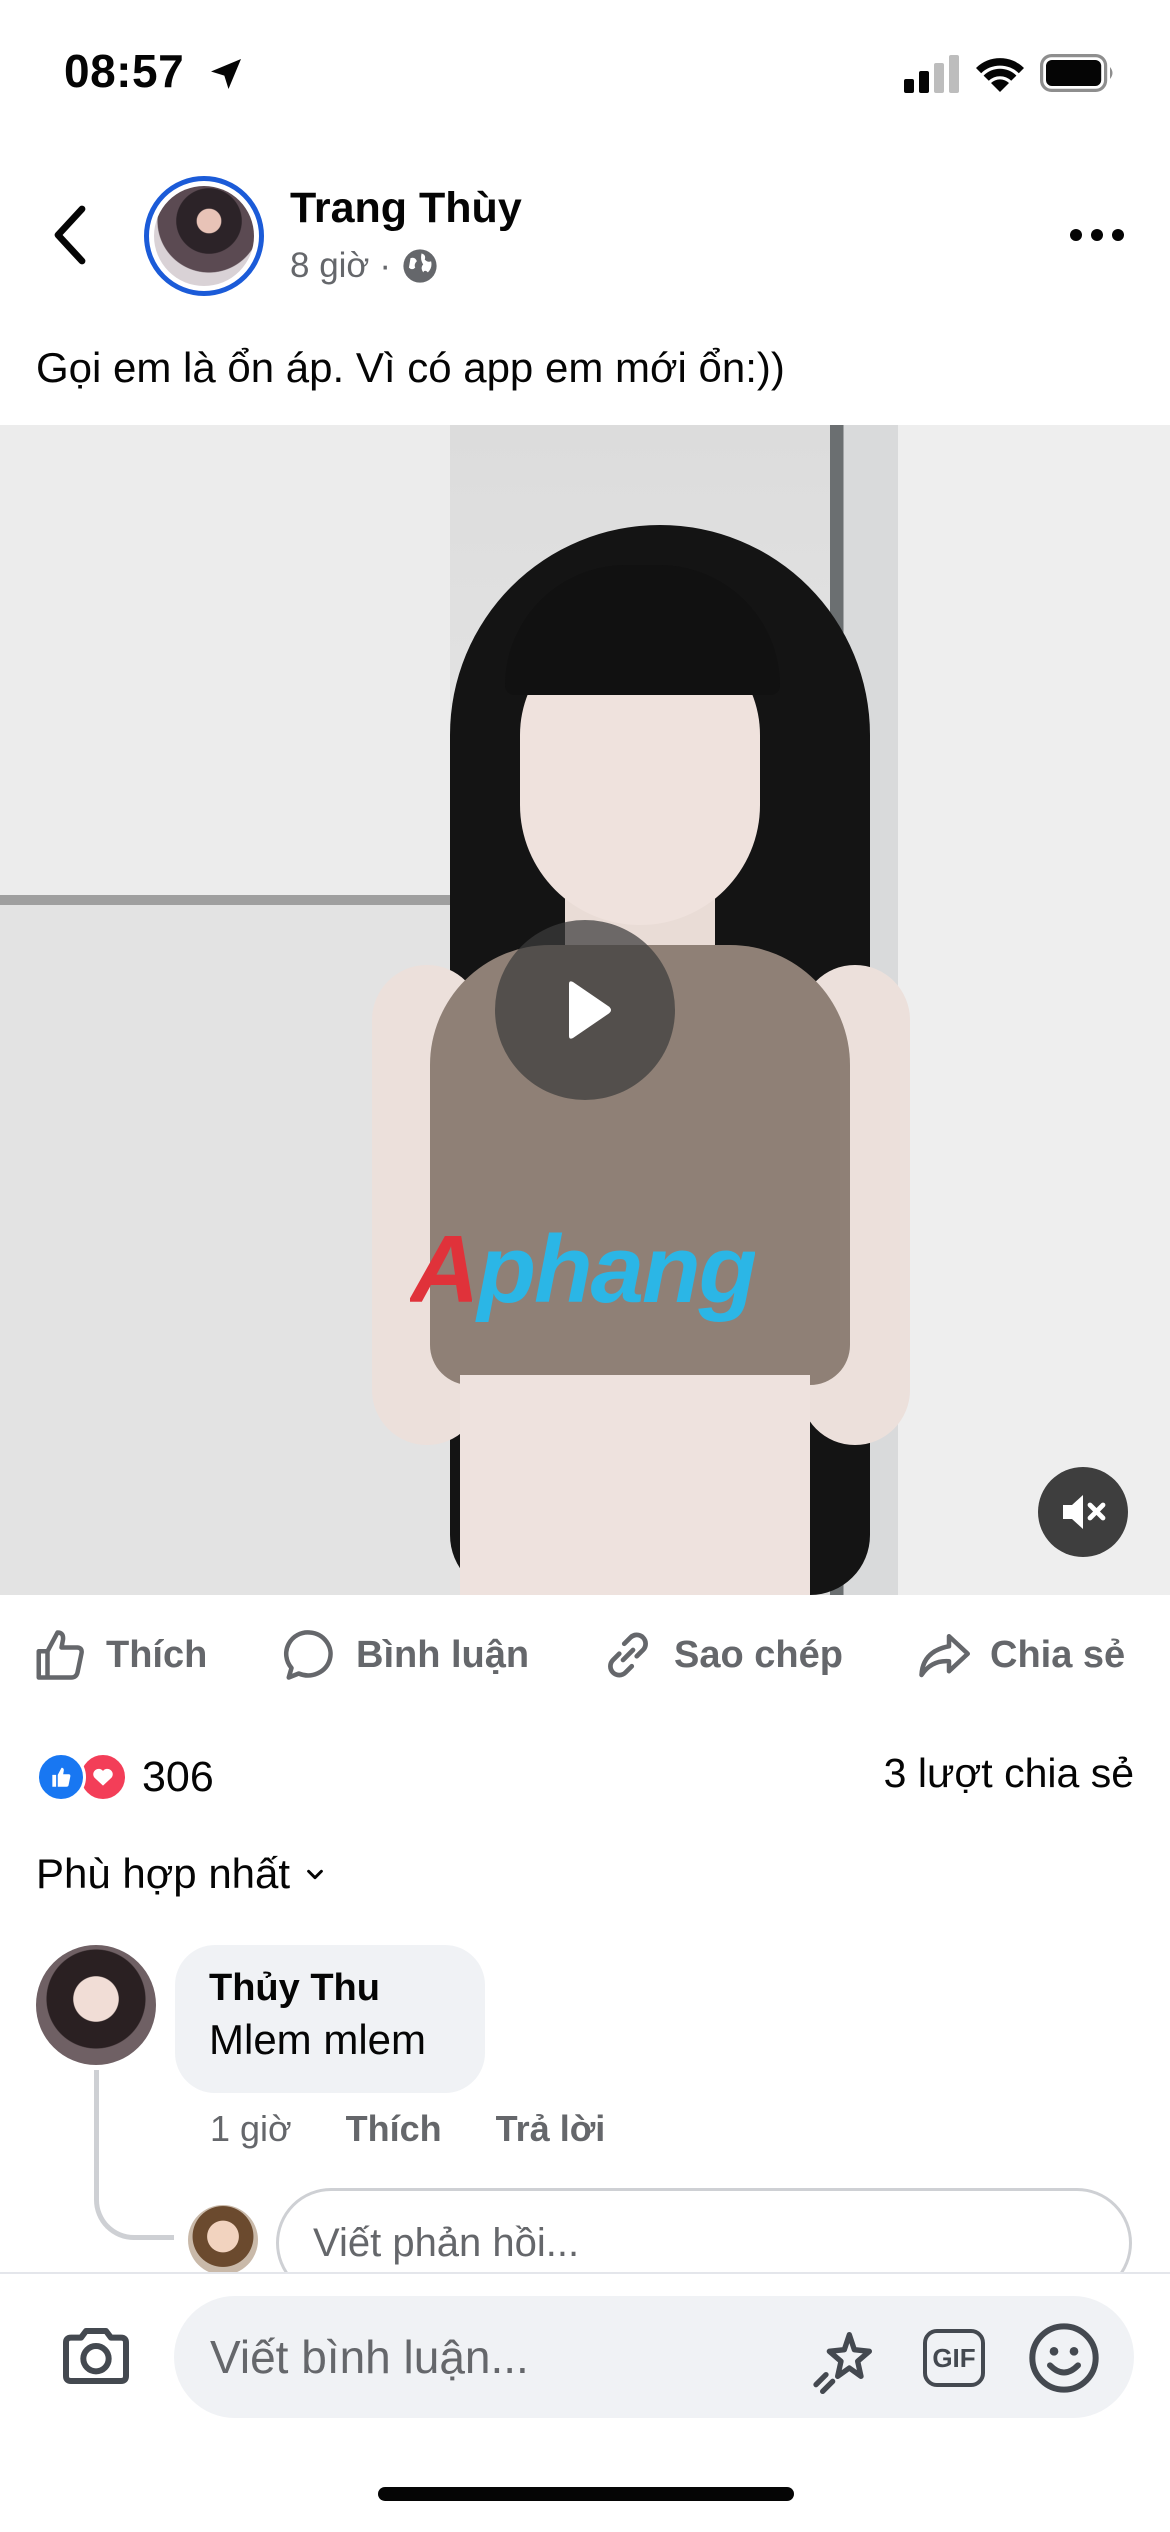 The height and width of the screenshot is (2532, 1170). Describe the element at coordinates (758, 1654) in the screenshot. I see `copy-label: Sao chép` at that location.